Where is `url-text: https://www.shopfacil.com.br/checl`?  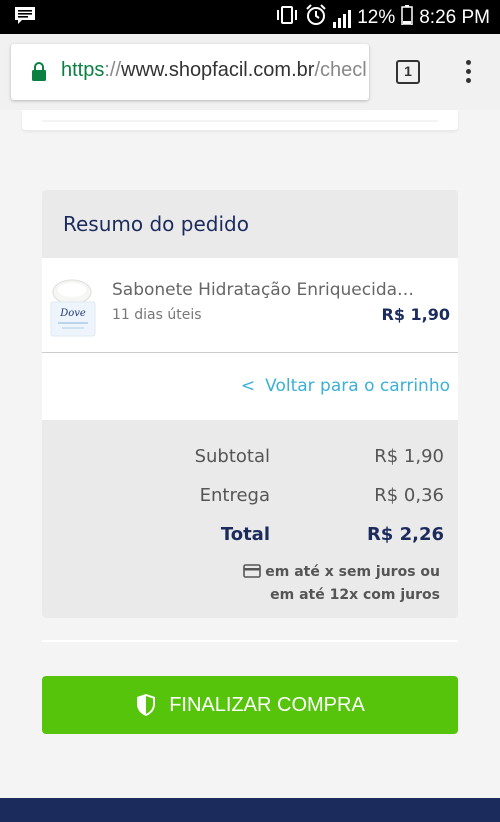
url-text: https://www.shopfacil.com.br/checl is located at coordinates (214, 70).